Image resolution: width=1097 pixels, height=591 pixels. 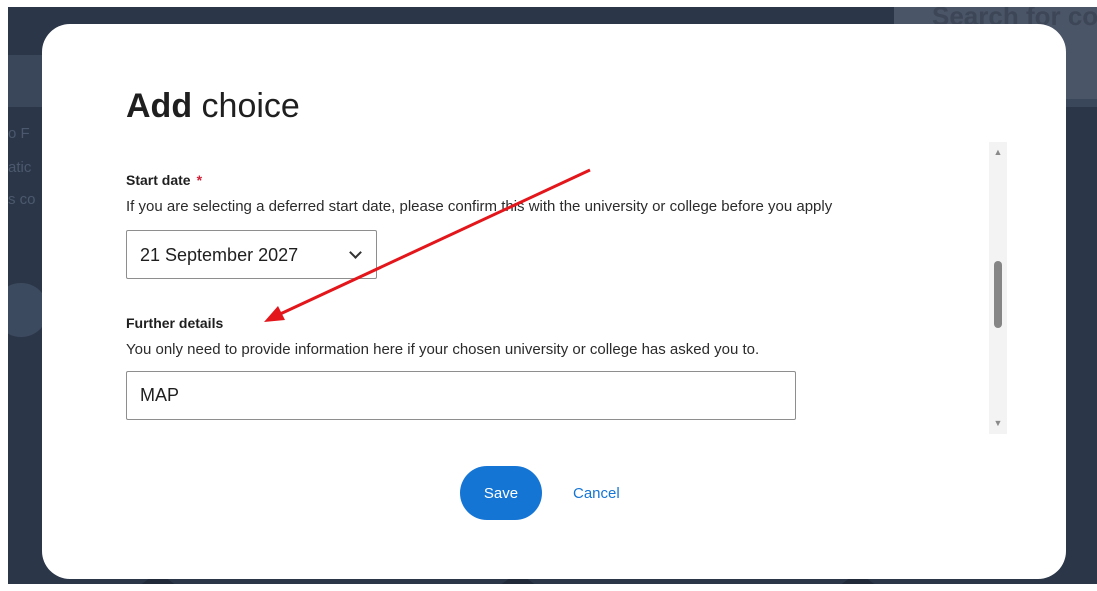 What do you see at coordinates (158, 180) in the screenshot?
I see `start-date-label-text: Start date` at bounding box center [158, 180].